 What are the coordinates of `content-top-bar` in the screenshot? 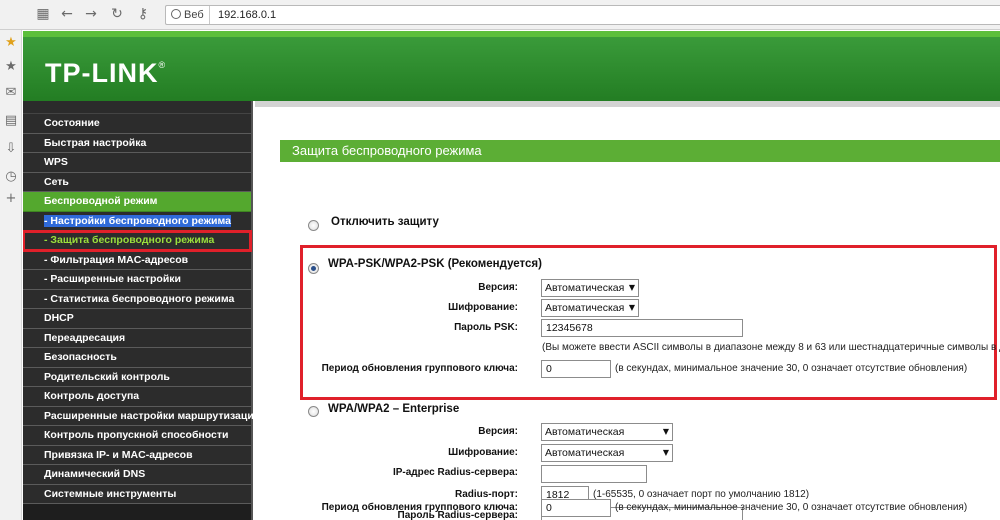 It's located at (627, 104).